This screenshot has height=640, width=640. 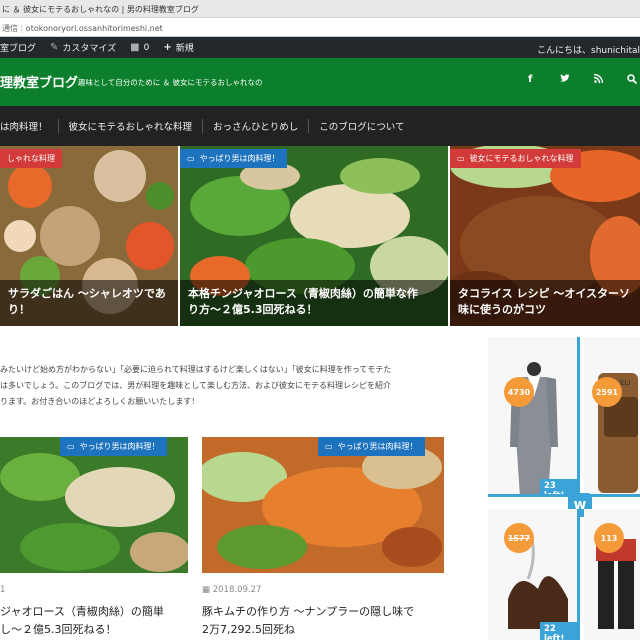 What do you see at coordinates (237, 590) in the screenshot?
I see `date-text: 2018.09.27` at bounding box center [237, 590].